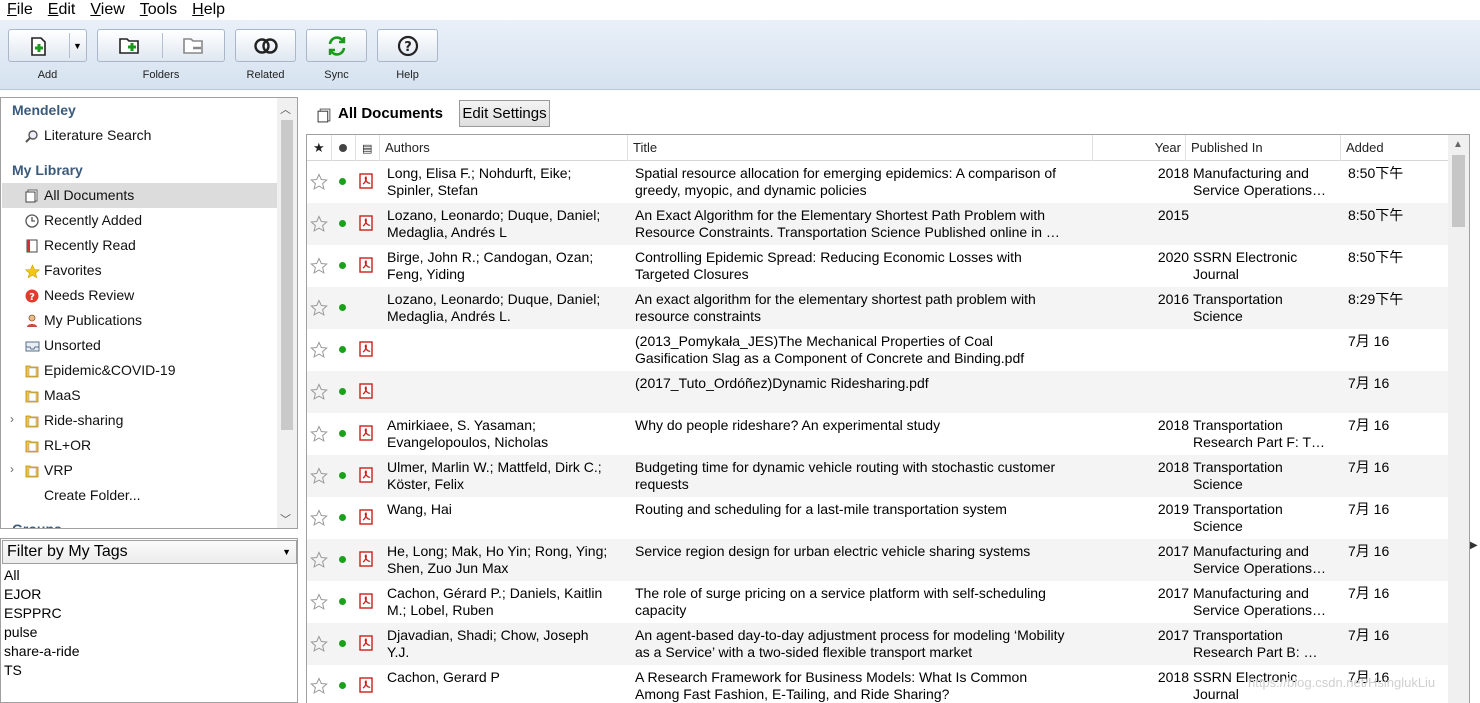  What do you see at coordinates (1458, 144) in the screenshot?
I see `scroll-up-arrow-icon: ▲` at bounding box center [1458, 144].